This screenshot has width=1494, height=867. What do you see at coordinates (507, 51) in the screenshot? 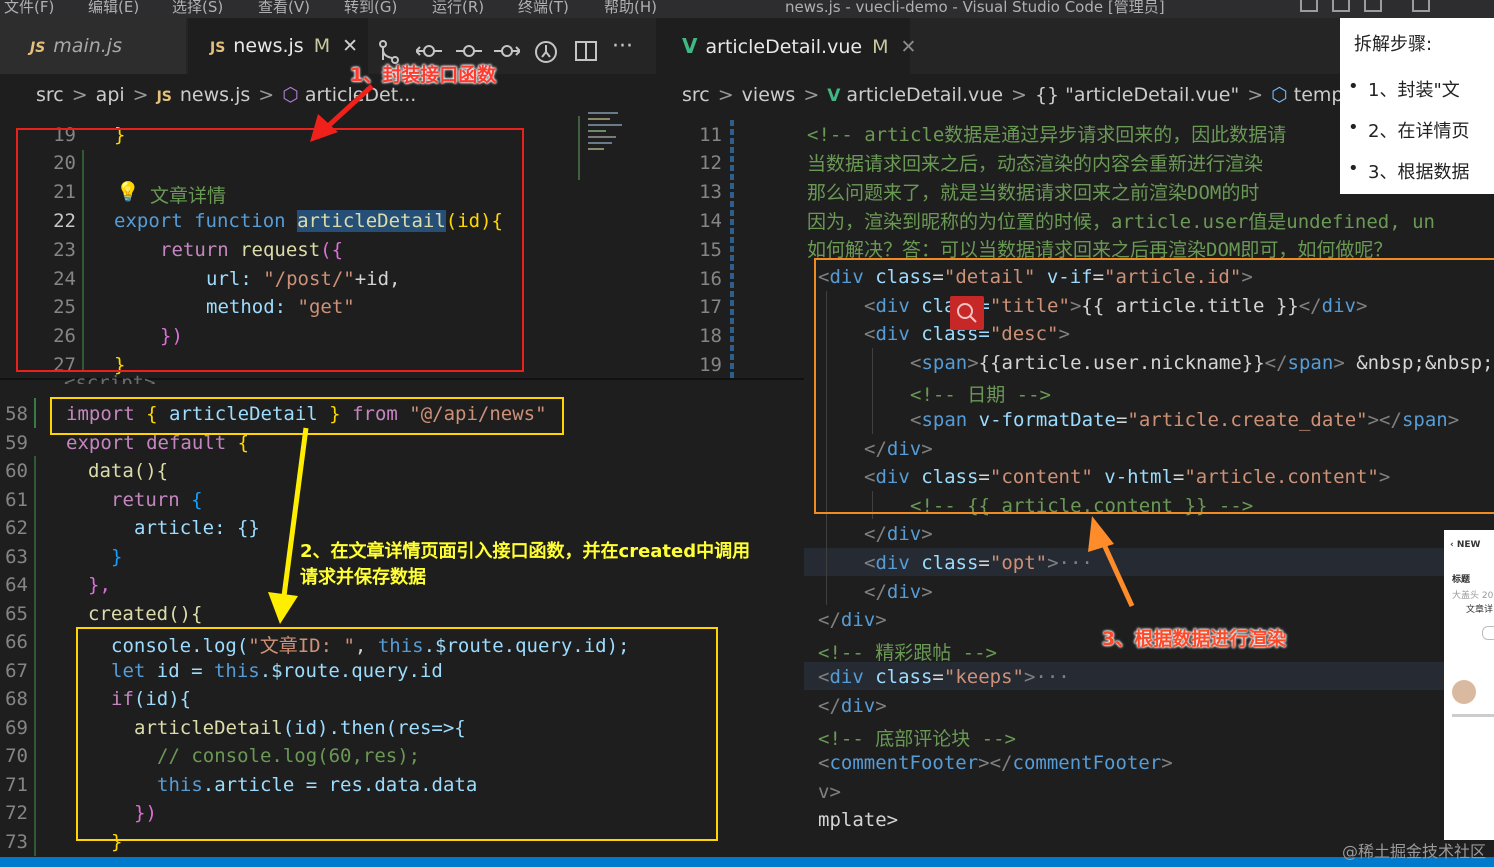
I see `go-forward-commit-icon` at bounding box center [507, 51].